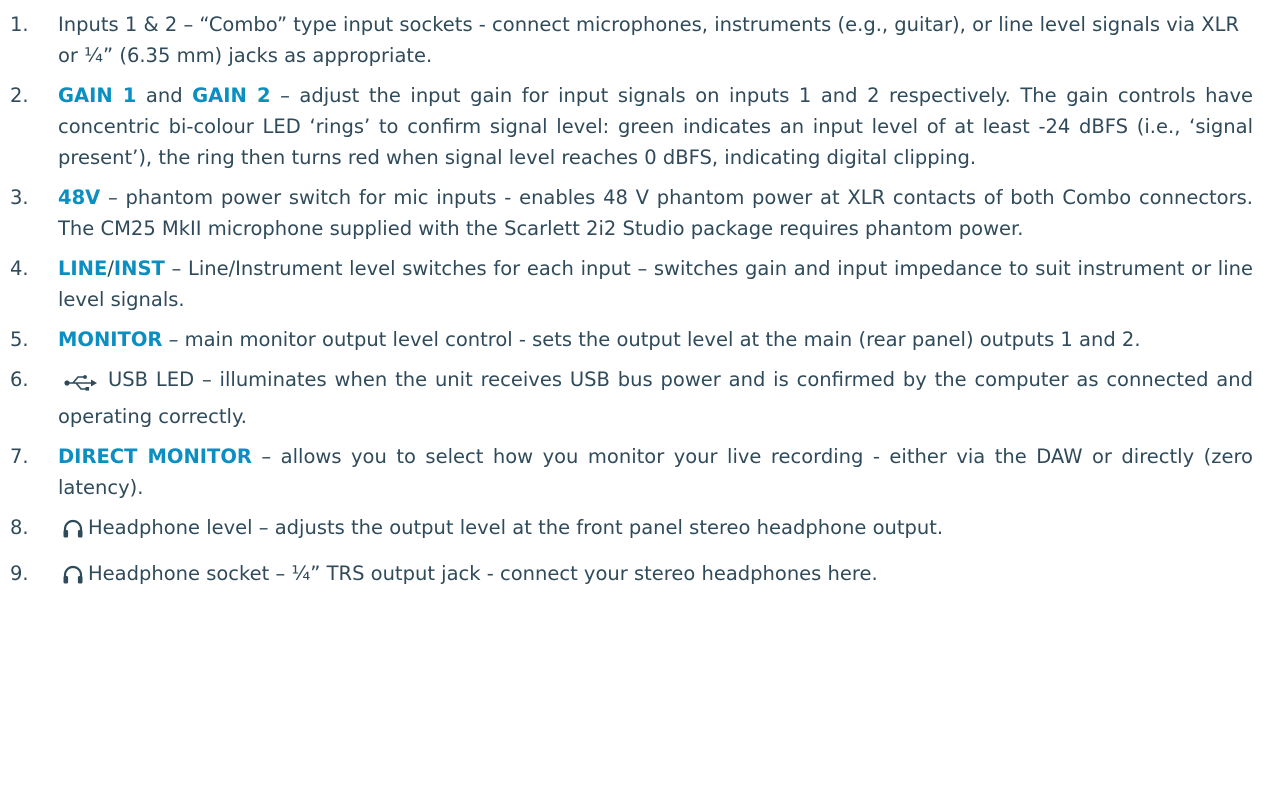  Describe the element at coordinates (19, 339) in the screenshot. I see `item-number: 5.` at that location.